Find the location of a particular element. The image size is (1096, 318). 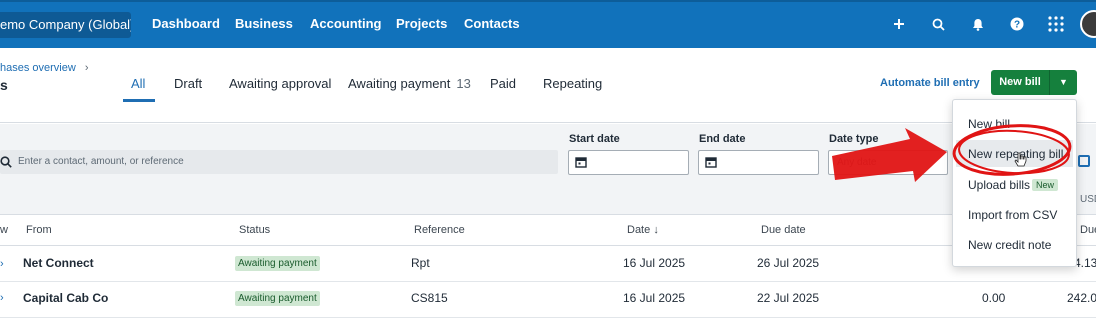

row-reference: Rpt is located at coordinates (420, 263).